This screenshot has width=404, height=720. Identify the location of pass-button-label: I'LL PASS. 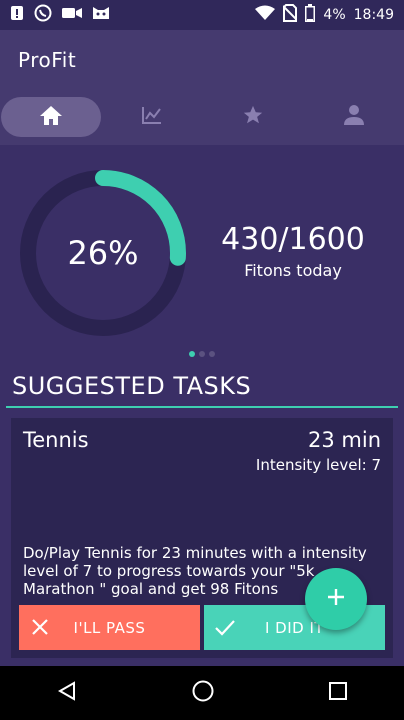
(109, 627).